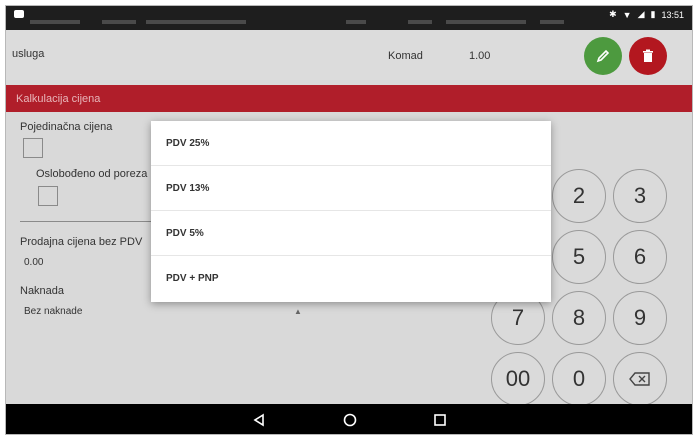 This screenshot has width=698, height=440. Describe the element at coordinates (627, 14) in the screenshot. I see `wifi-icon: ▼` at that location.